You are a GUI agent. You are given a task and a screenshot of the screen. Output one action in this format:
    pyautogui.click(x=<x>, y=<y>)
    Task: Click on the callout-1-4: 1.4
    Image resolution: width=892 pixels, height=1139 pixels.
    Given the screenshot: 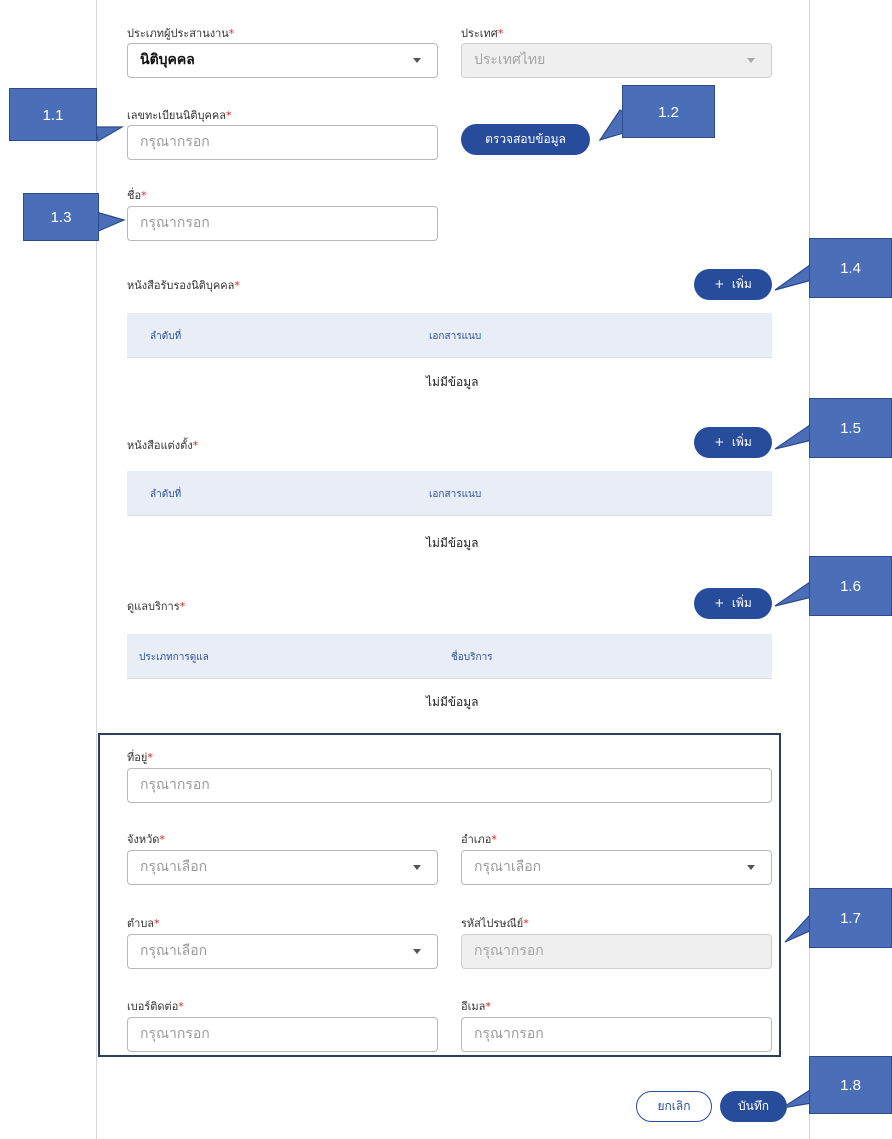 What is the action you would take?
    pyautogui.click(x=850, y=268)
    